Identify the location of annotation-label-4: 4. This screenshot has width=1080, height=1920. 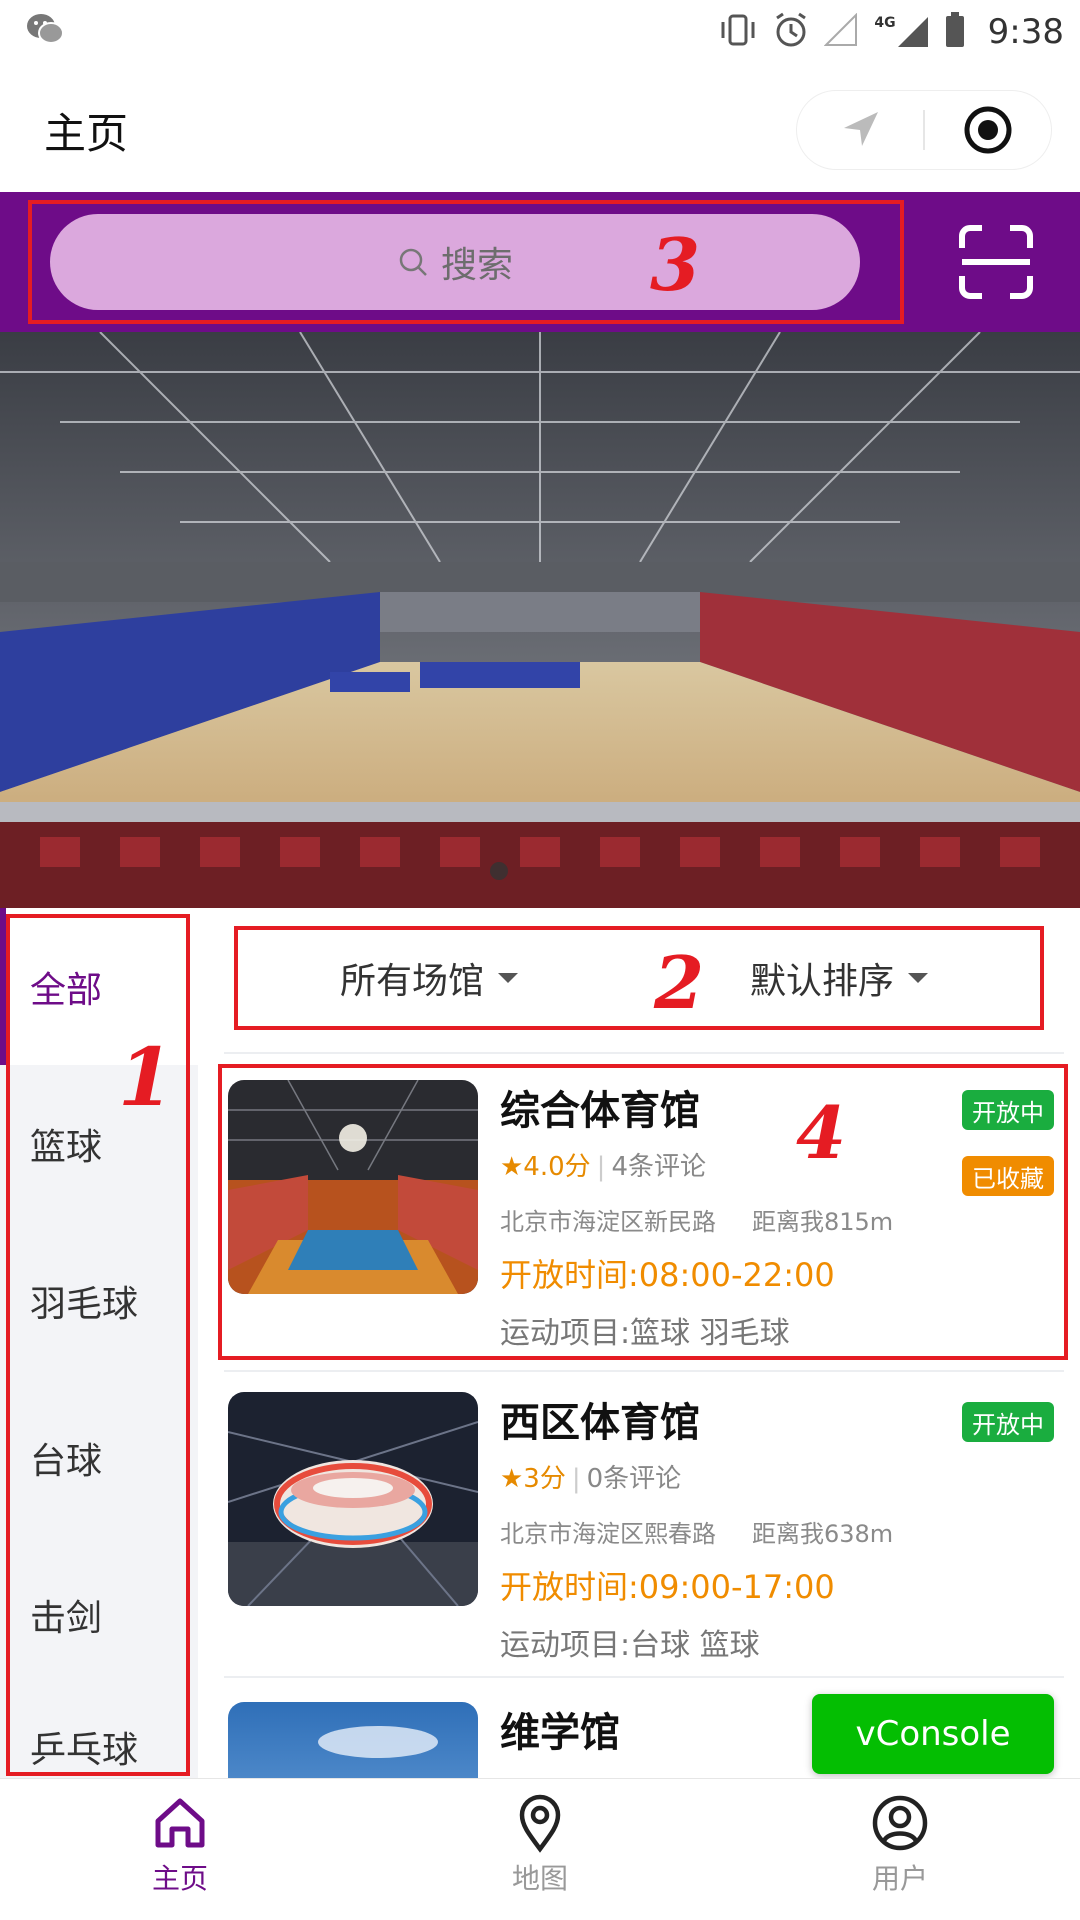
(821, 1132).